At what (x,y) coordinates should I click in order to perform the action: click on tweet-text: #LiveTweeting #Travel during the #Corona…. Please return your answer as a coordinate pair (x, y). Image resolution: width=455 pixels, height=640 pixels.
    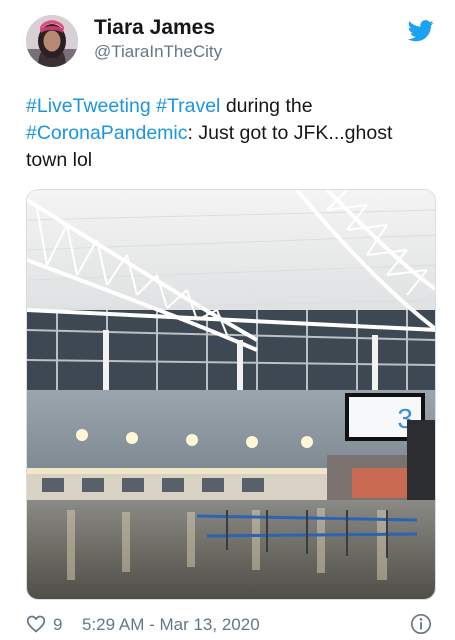
    Looking at the image, I should click on (231, 133).